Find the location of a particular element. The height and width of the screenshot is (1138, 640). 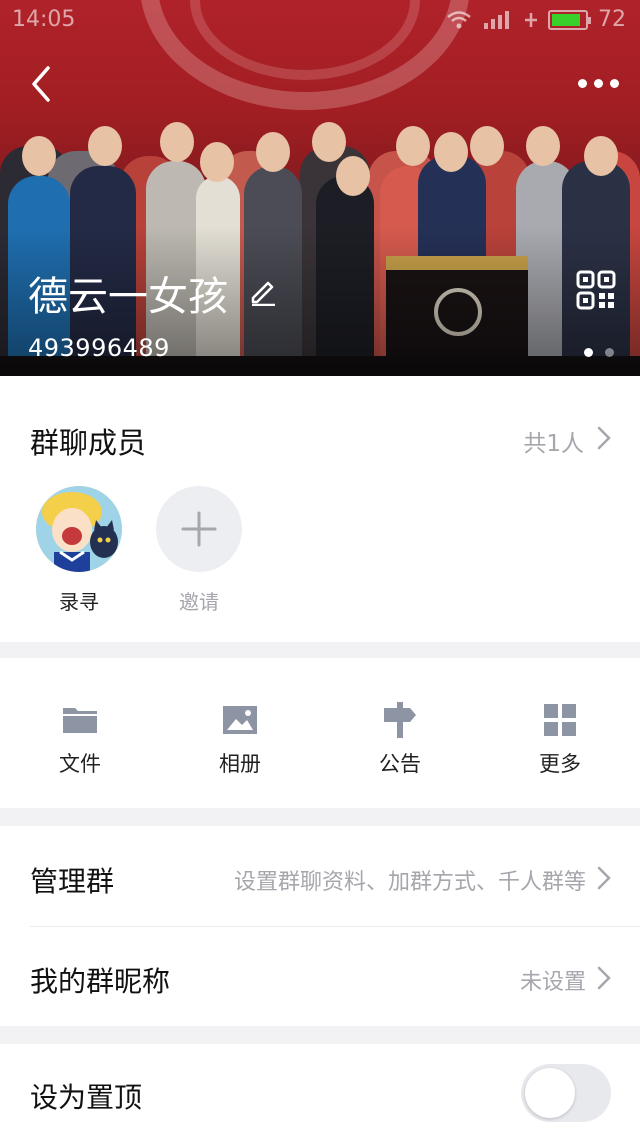

group-name: 德云一女孩 is located at coordinates (128, 293).